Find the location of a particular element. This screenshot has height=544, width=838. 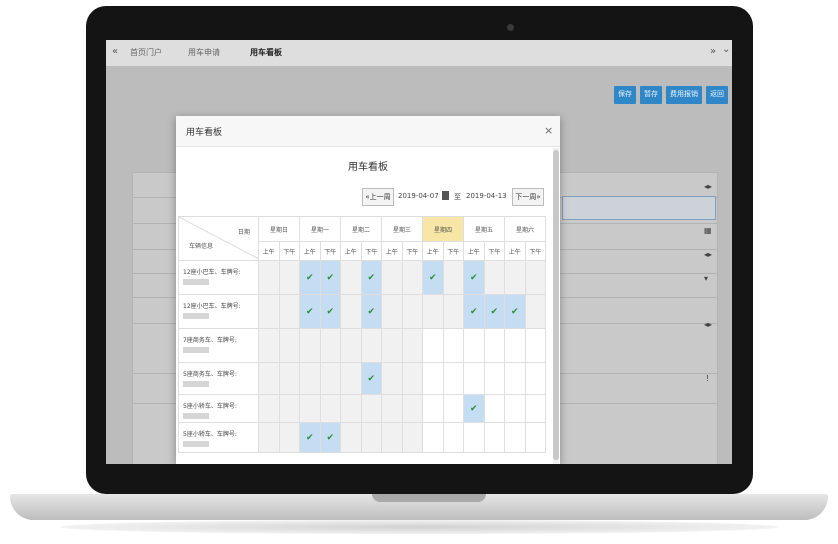

close-icon: × is located at coordinates (548, 130).